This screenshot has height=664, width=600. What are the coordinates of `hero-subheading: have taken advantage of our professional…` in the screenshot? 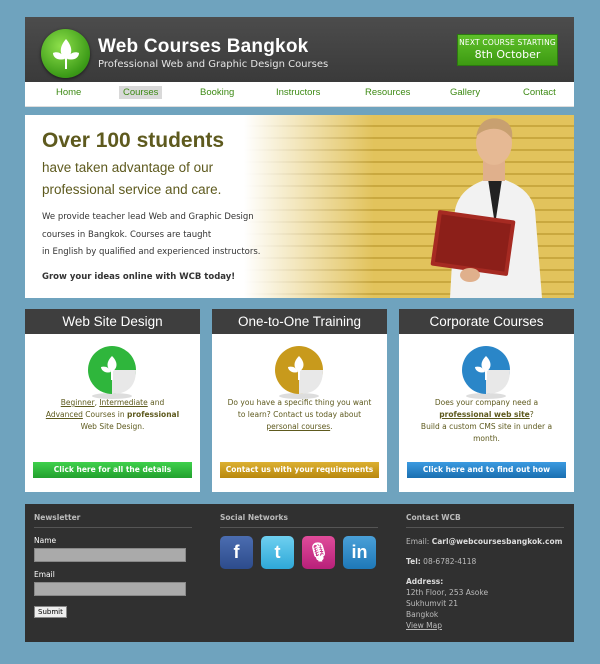 It's located at (132, 178).